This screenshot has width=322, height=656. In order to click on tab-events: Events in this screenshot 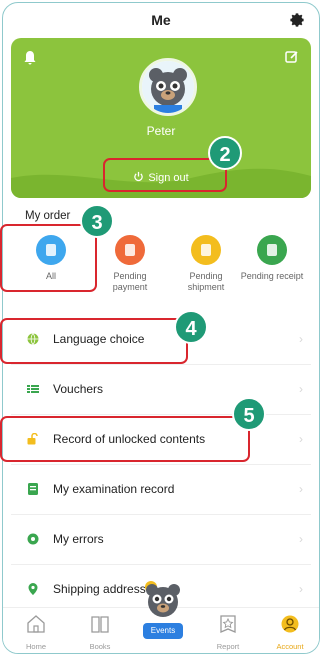, I will do `click(163, 631)`.